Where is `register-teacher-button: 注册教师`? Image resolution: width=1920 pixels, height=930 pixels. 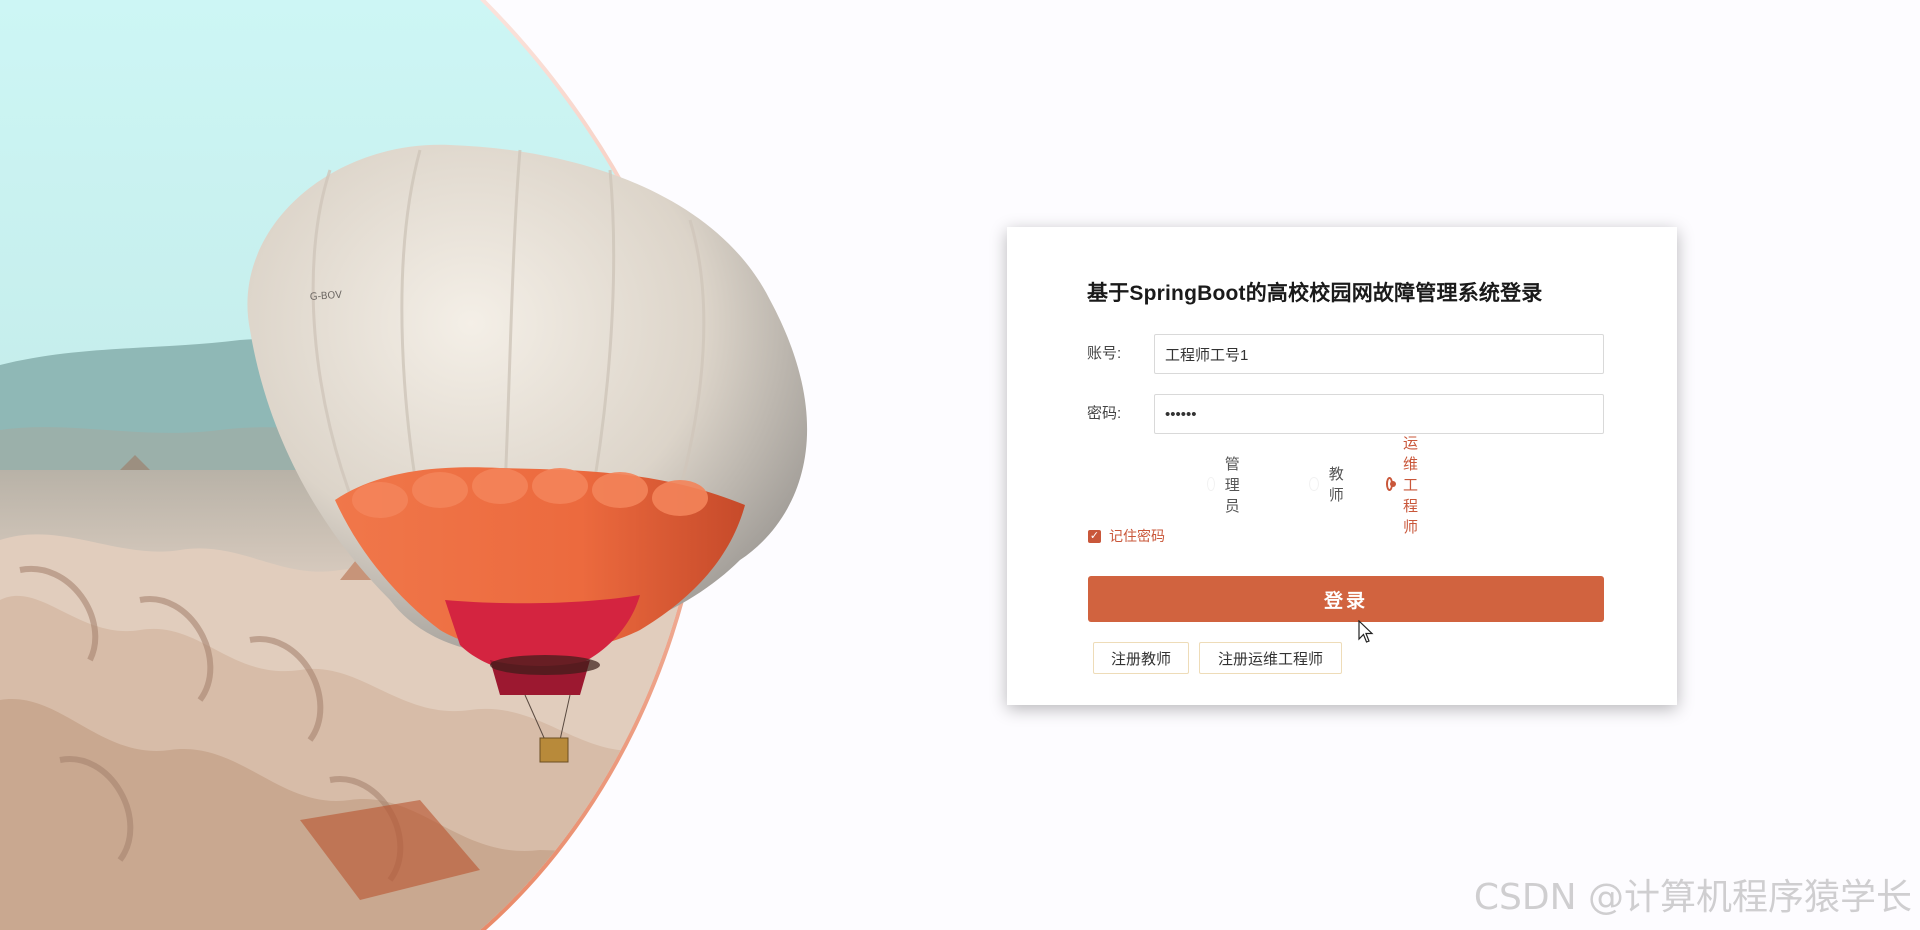
register-teacher-button: 注册教师 is located at coordinates (1141, 658).